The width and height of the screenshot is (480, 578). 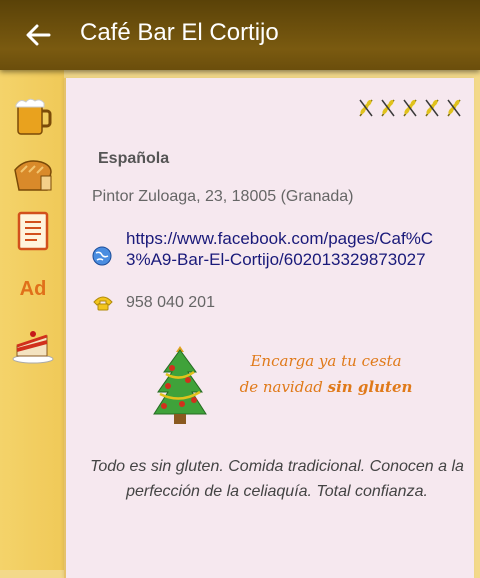 I want to click on arrow-left-icon, so click(x=38, y=35).